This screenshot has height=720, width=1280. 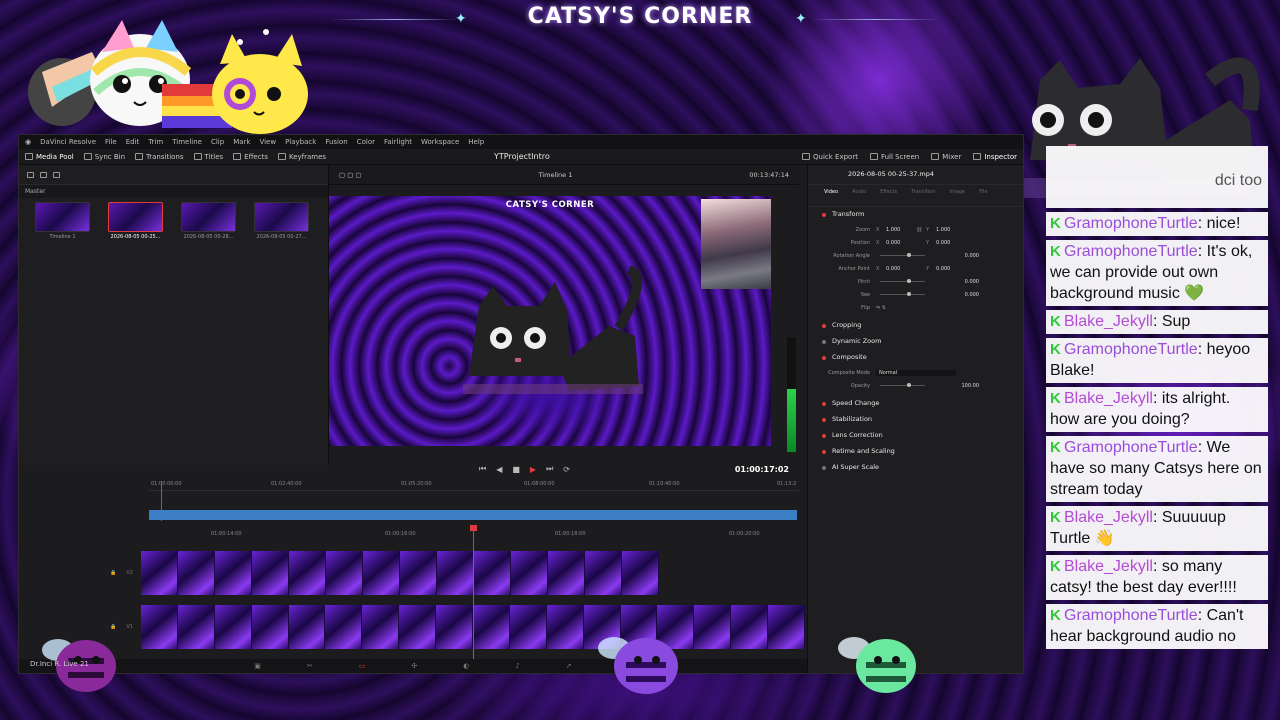 I want to click on video-viewer: CATSY'S CORNER, so click(x=550, y=321).